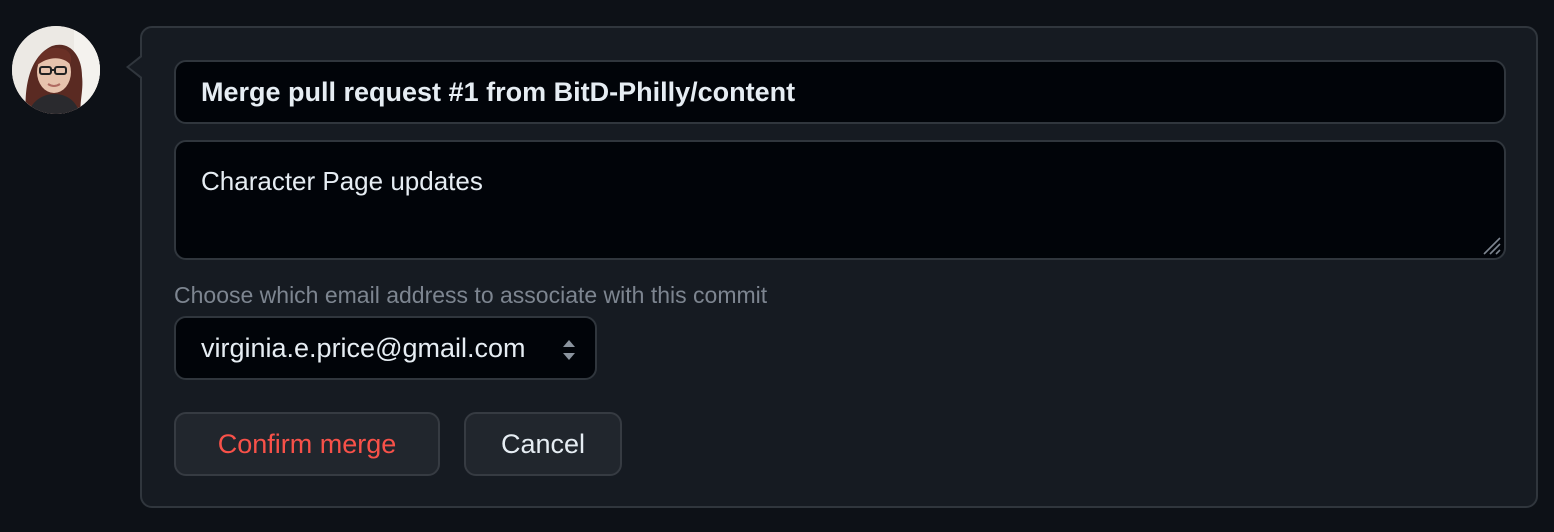  I want to click on avatar, so click(56, 70).